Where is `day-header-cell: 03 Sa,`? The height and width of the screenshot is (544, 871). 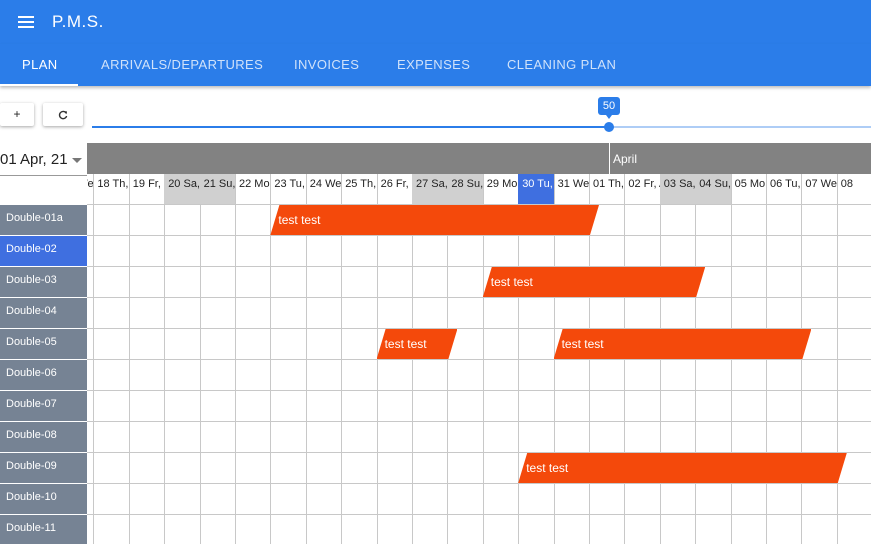
day-header-cell: 03 Sa, is located at coordinates (678, 189).